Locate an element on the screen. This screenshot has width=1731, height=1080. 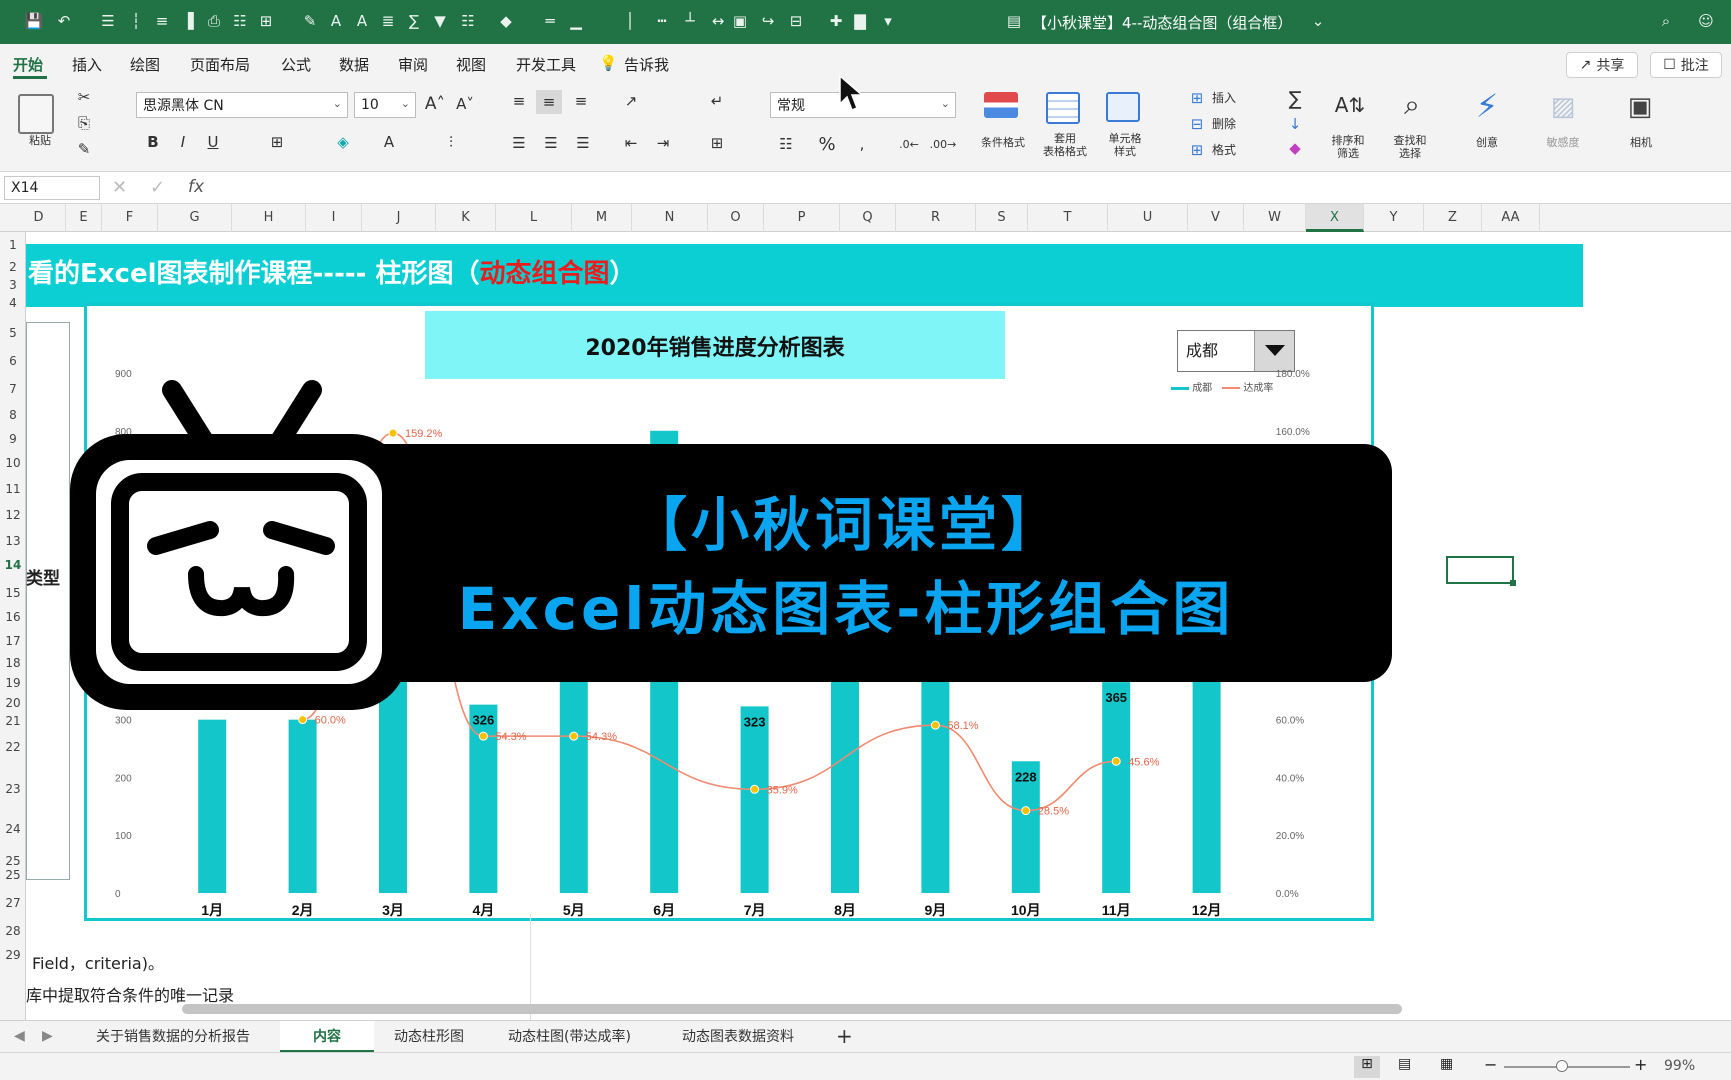
phonetic-icon: ⫶ is located at coordinates (451, 142).